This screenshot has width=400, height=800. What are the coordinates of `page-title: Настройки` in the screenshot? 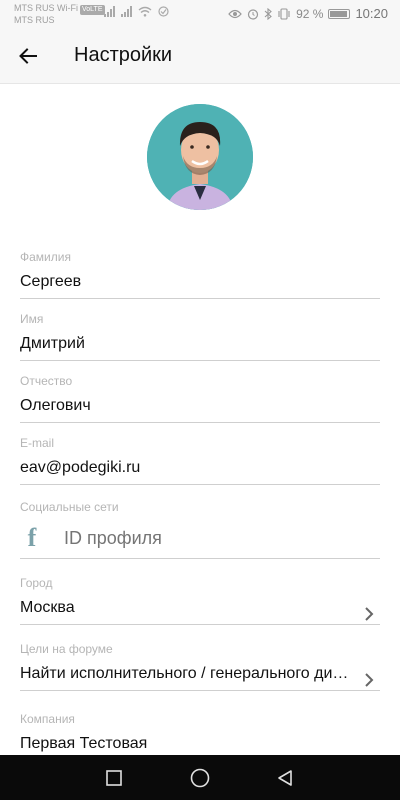 It's located at (123, 55).